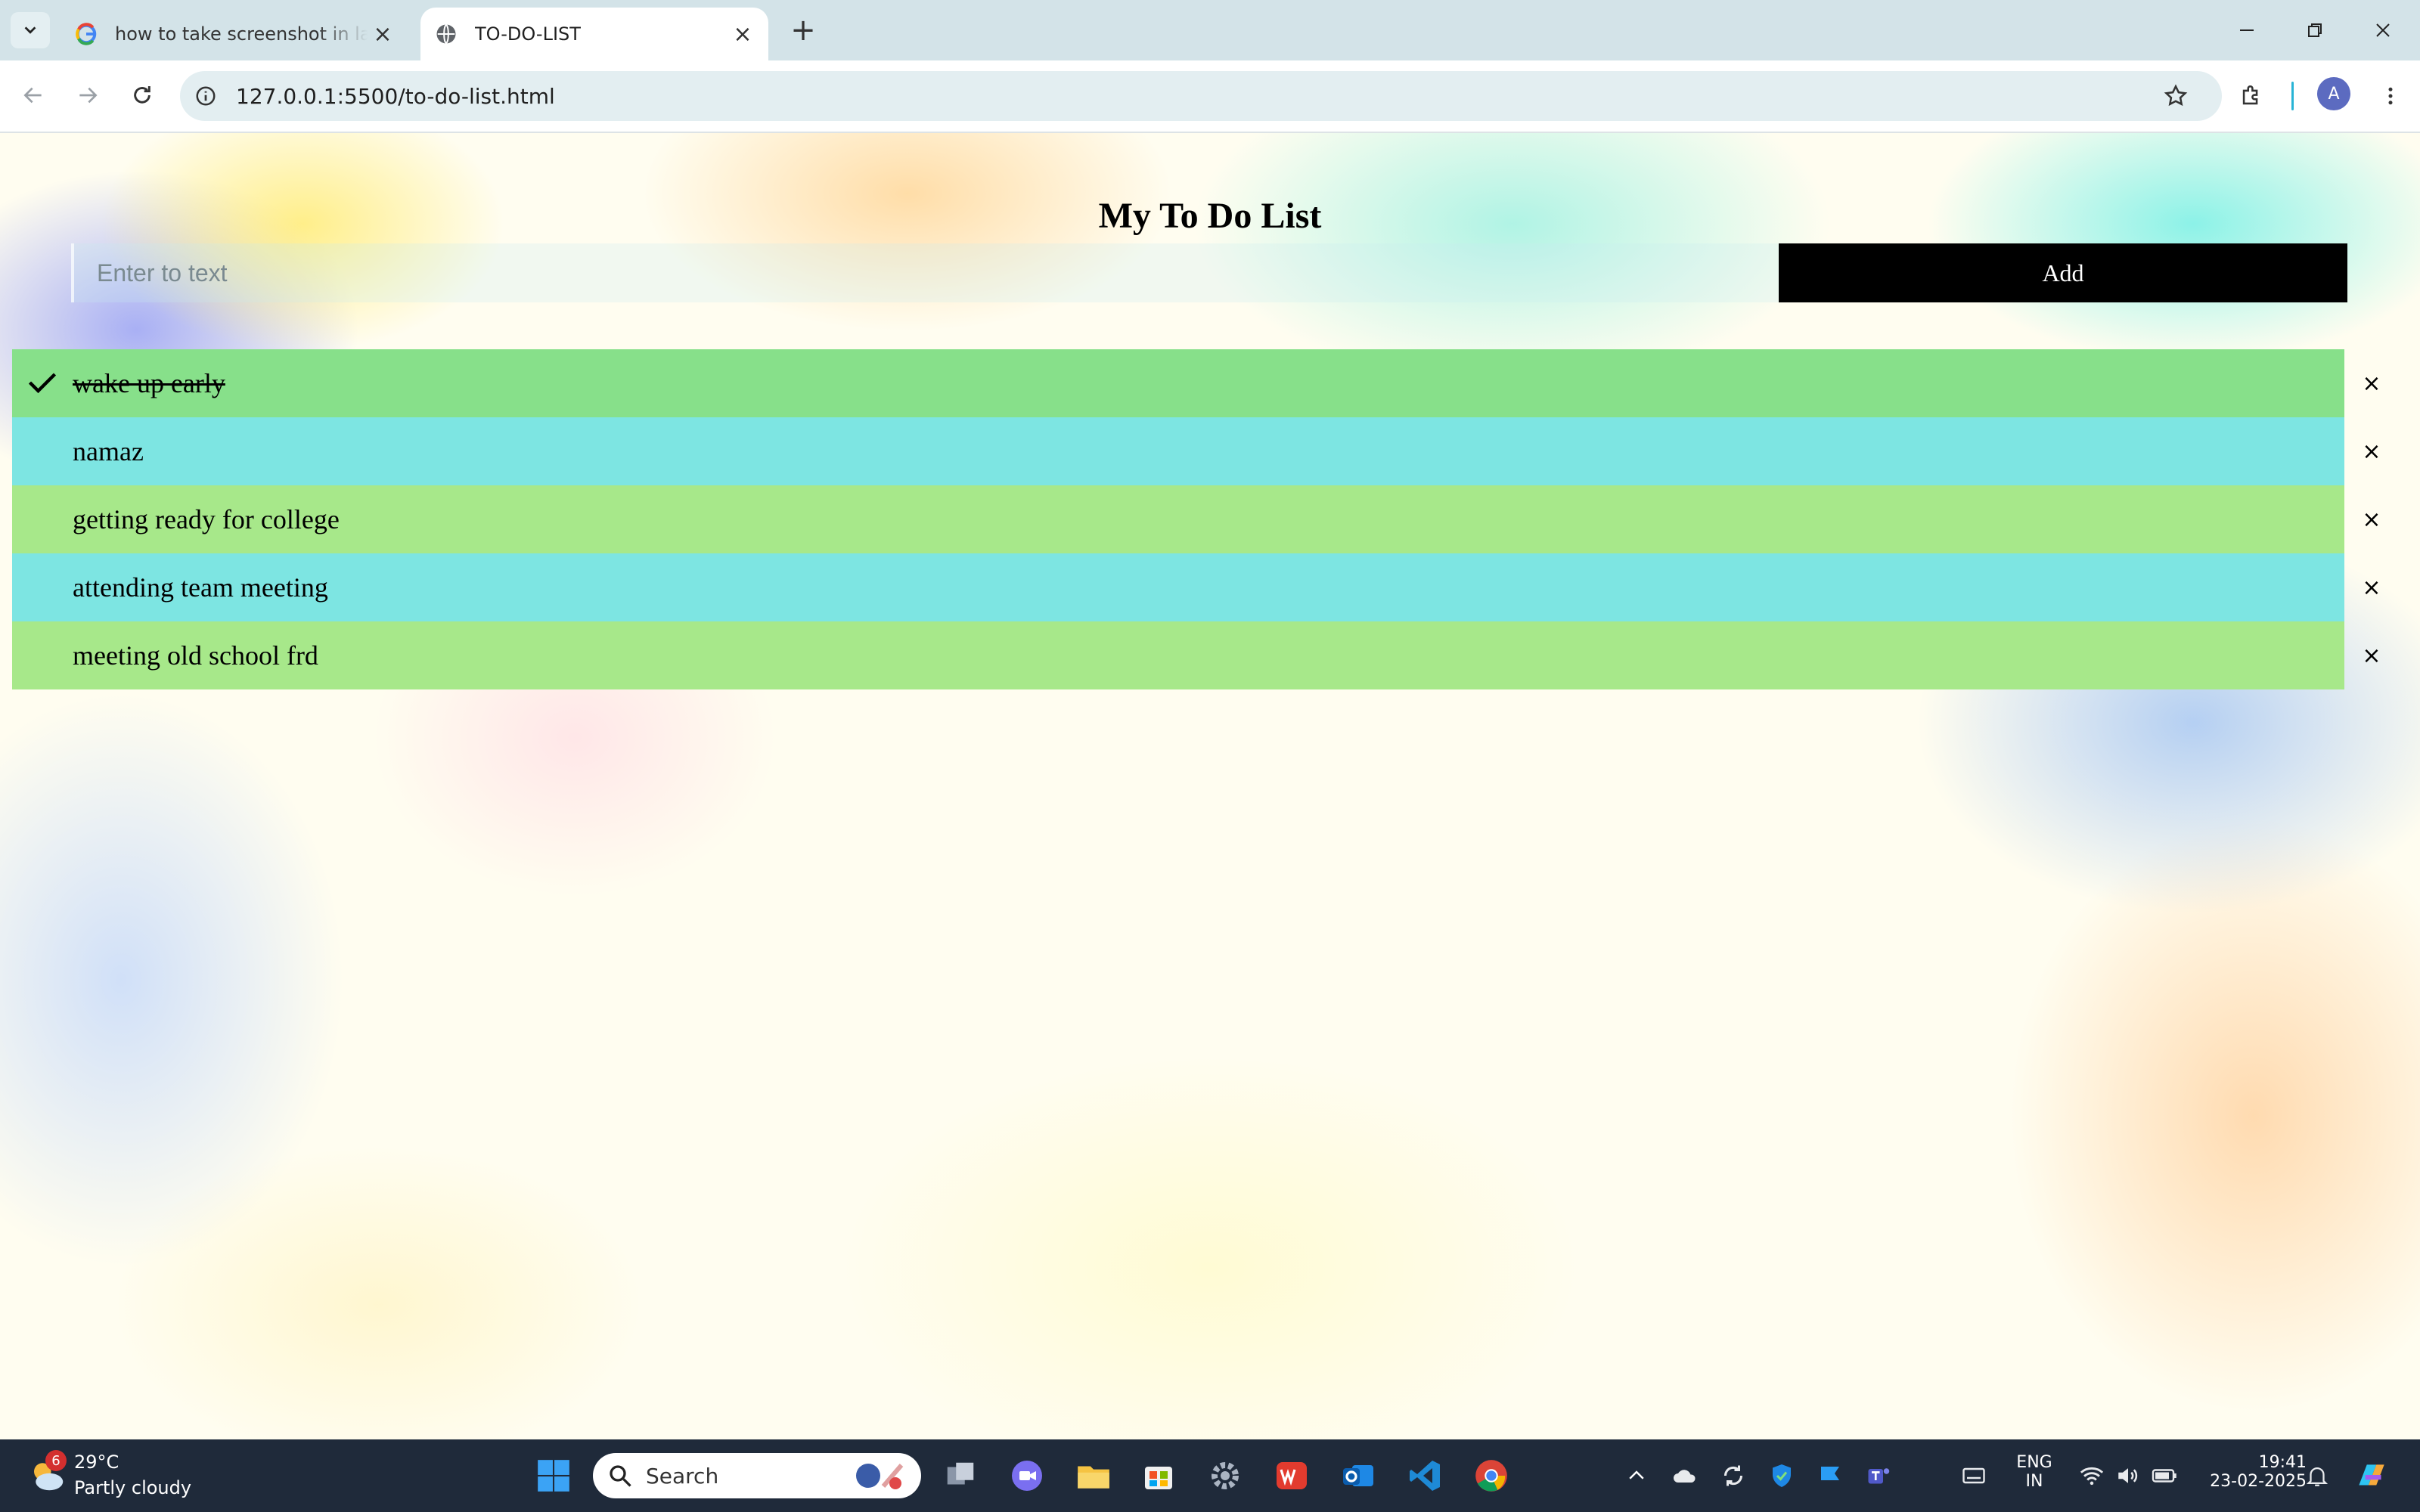 Image resolution: width=2420 pixels, height=1512 pixels. What do you see at coordinates (1425, 1476) in the screenshot?
I see `vscode-button` at bounding box center [1425, 1476].